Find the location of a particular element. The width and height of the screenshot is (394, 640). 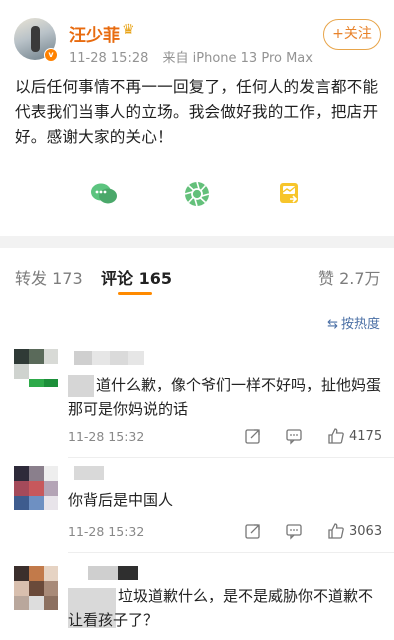

comment-like-button: 3063 is located at coordinates (354, 531).